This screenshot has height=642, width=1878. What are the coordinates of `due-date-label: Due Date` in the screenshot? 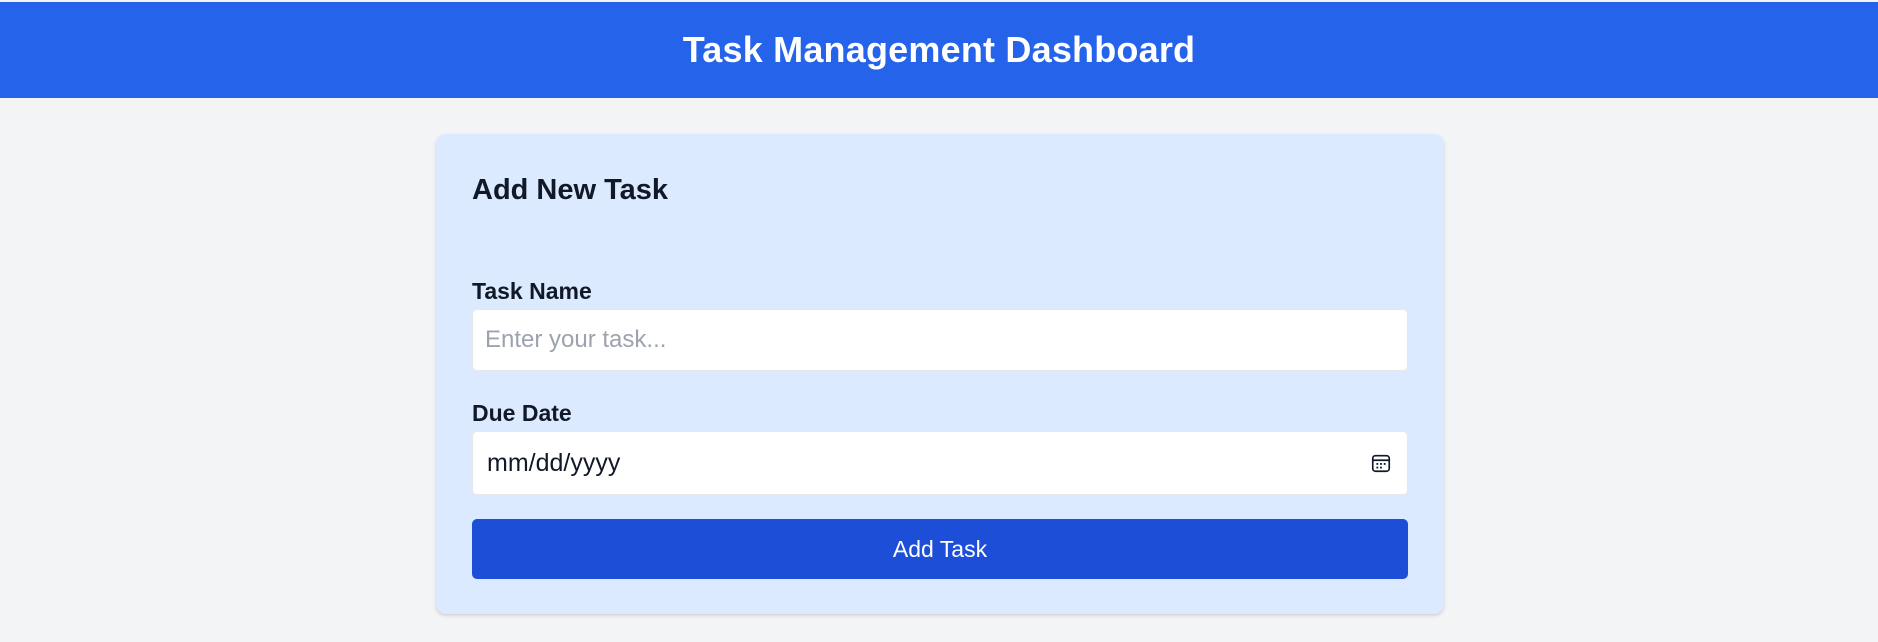 It's located at (522, 413).